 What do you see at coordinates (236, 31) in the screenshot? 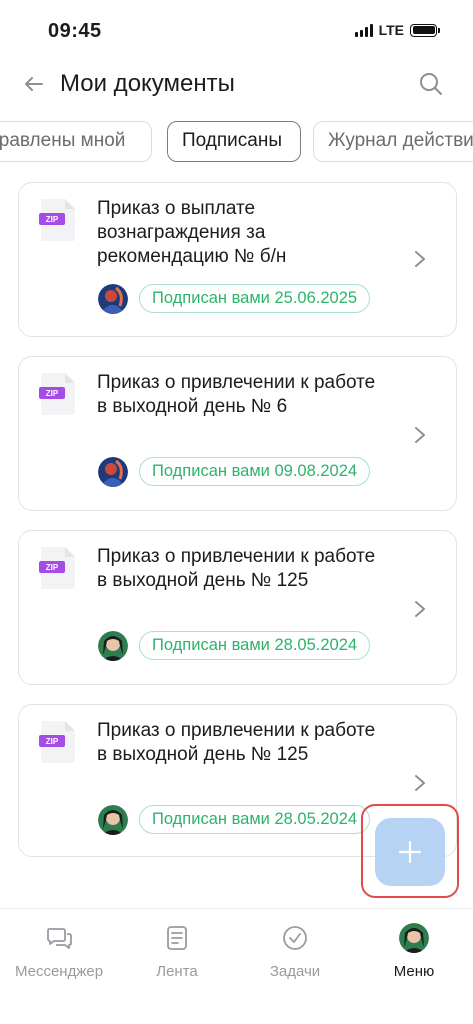
I see `status-bar: 09:45 LTE` at bounding box center [236, 31].